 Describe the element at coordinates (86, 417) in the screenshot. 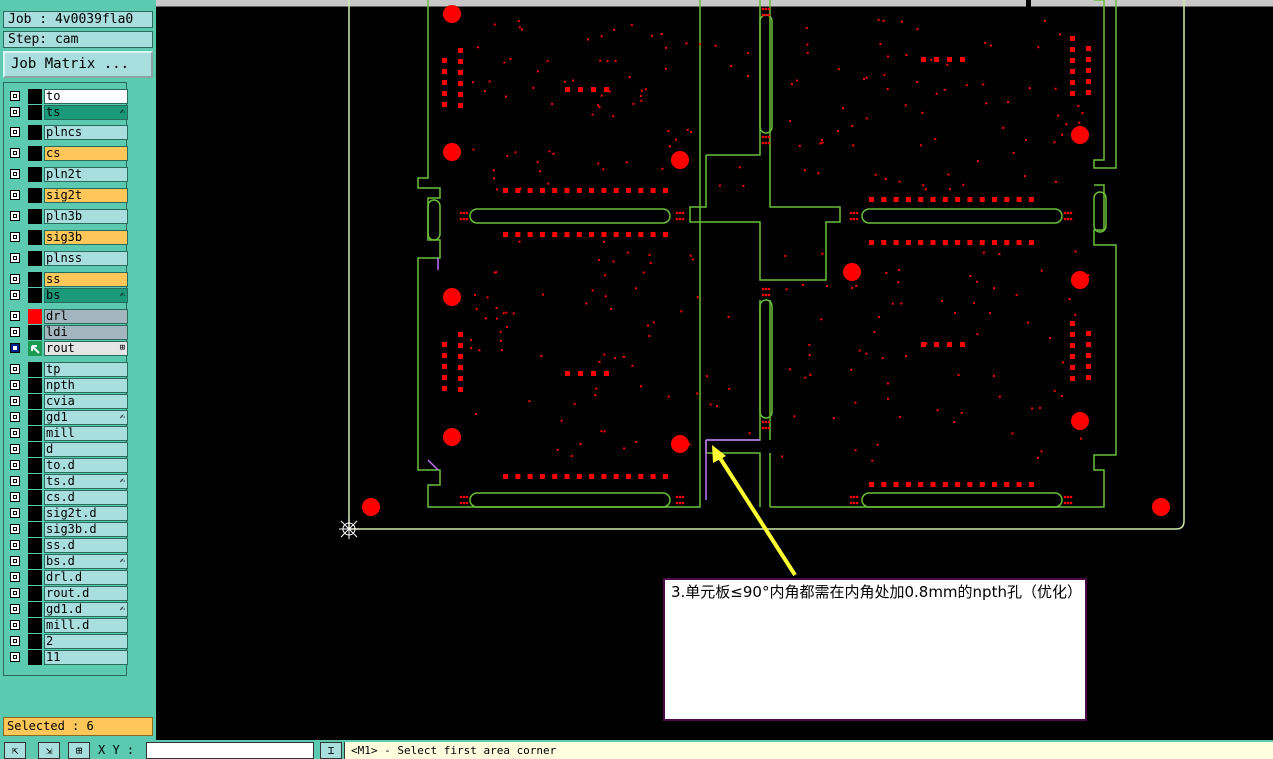

I see `layer-name: gd1 ✍` at that location.